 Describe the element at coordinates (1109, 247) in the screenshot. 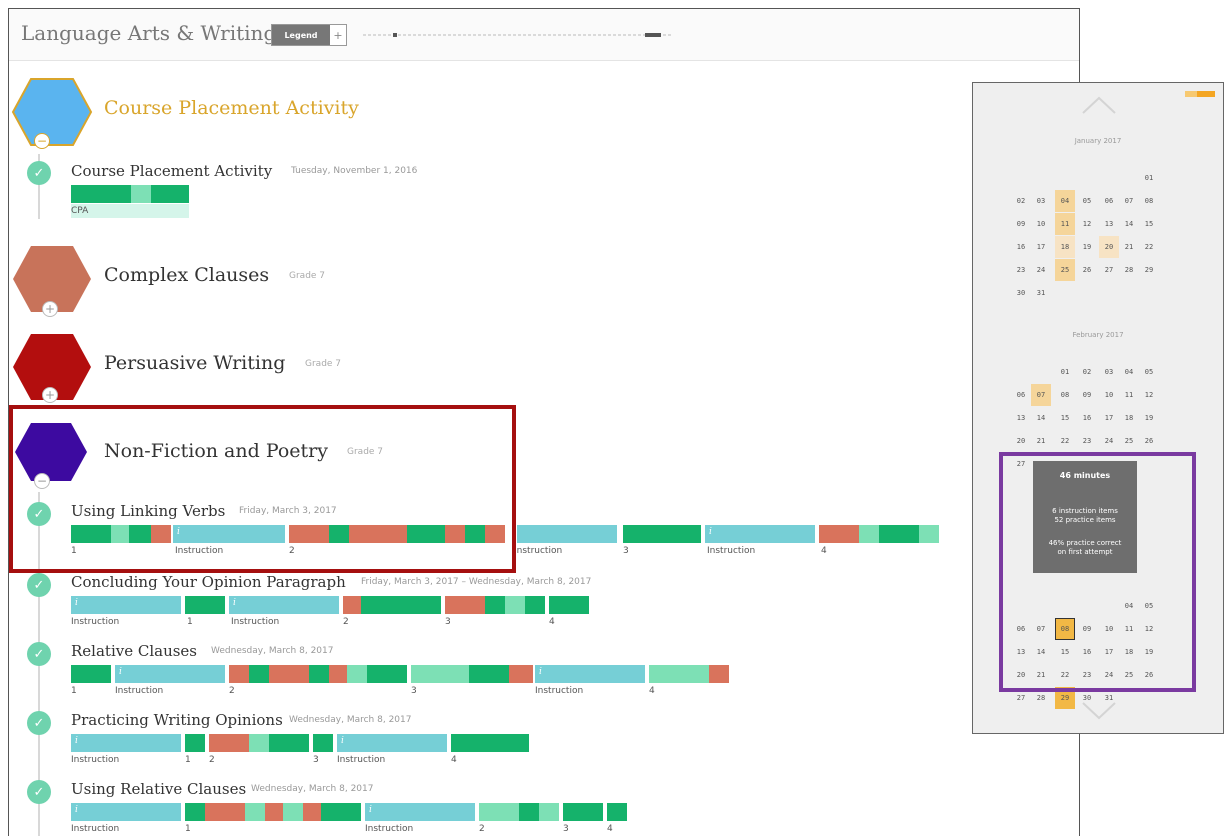

I see `calendar-day: 20` at that location.